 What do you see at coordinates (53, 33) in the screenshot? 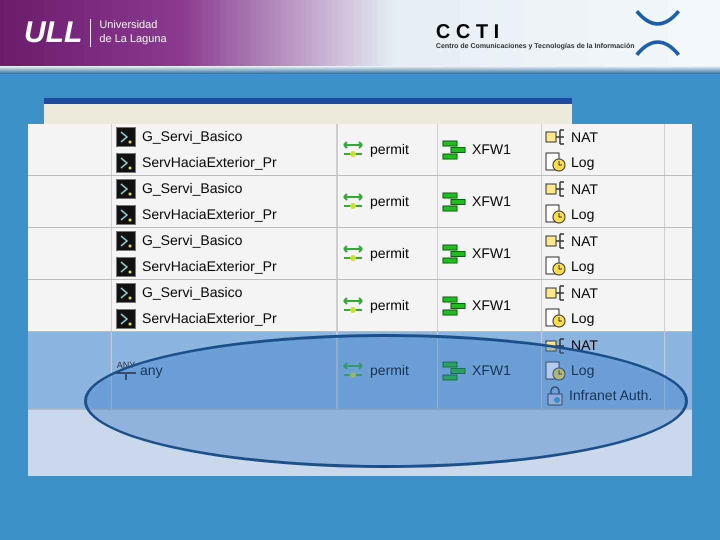
I see `ull-logo: ULL` at bounding box center [53, 33].